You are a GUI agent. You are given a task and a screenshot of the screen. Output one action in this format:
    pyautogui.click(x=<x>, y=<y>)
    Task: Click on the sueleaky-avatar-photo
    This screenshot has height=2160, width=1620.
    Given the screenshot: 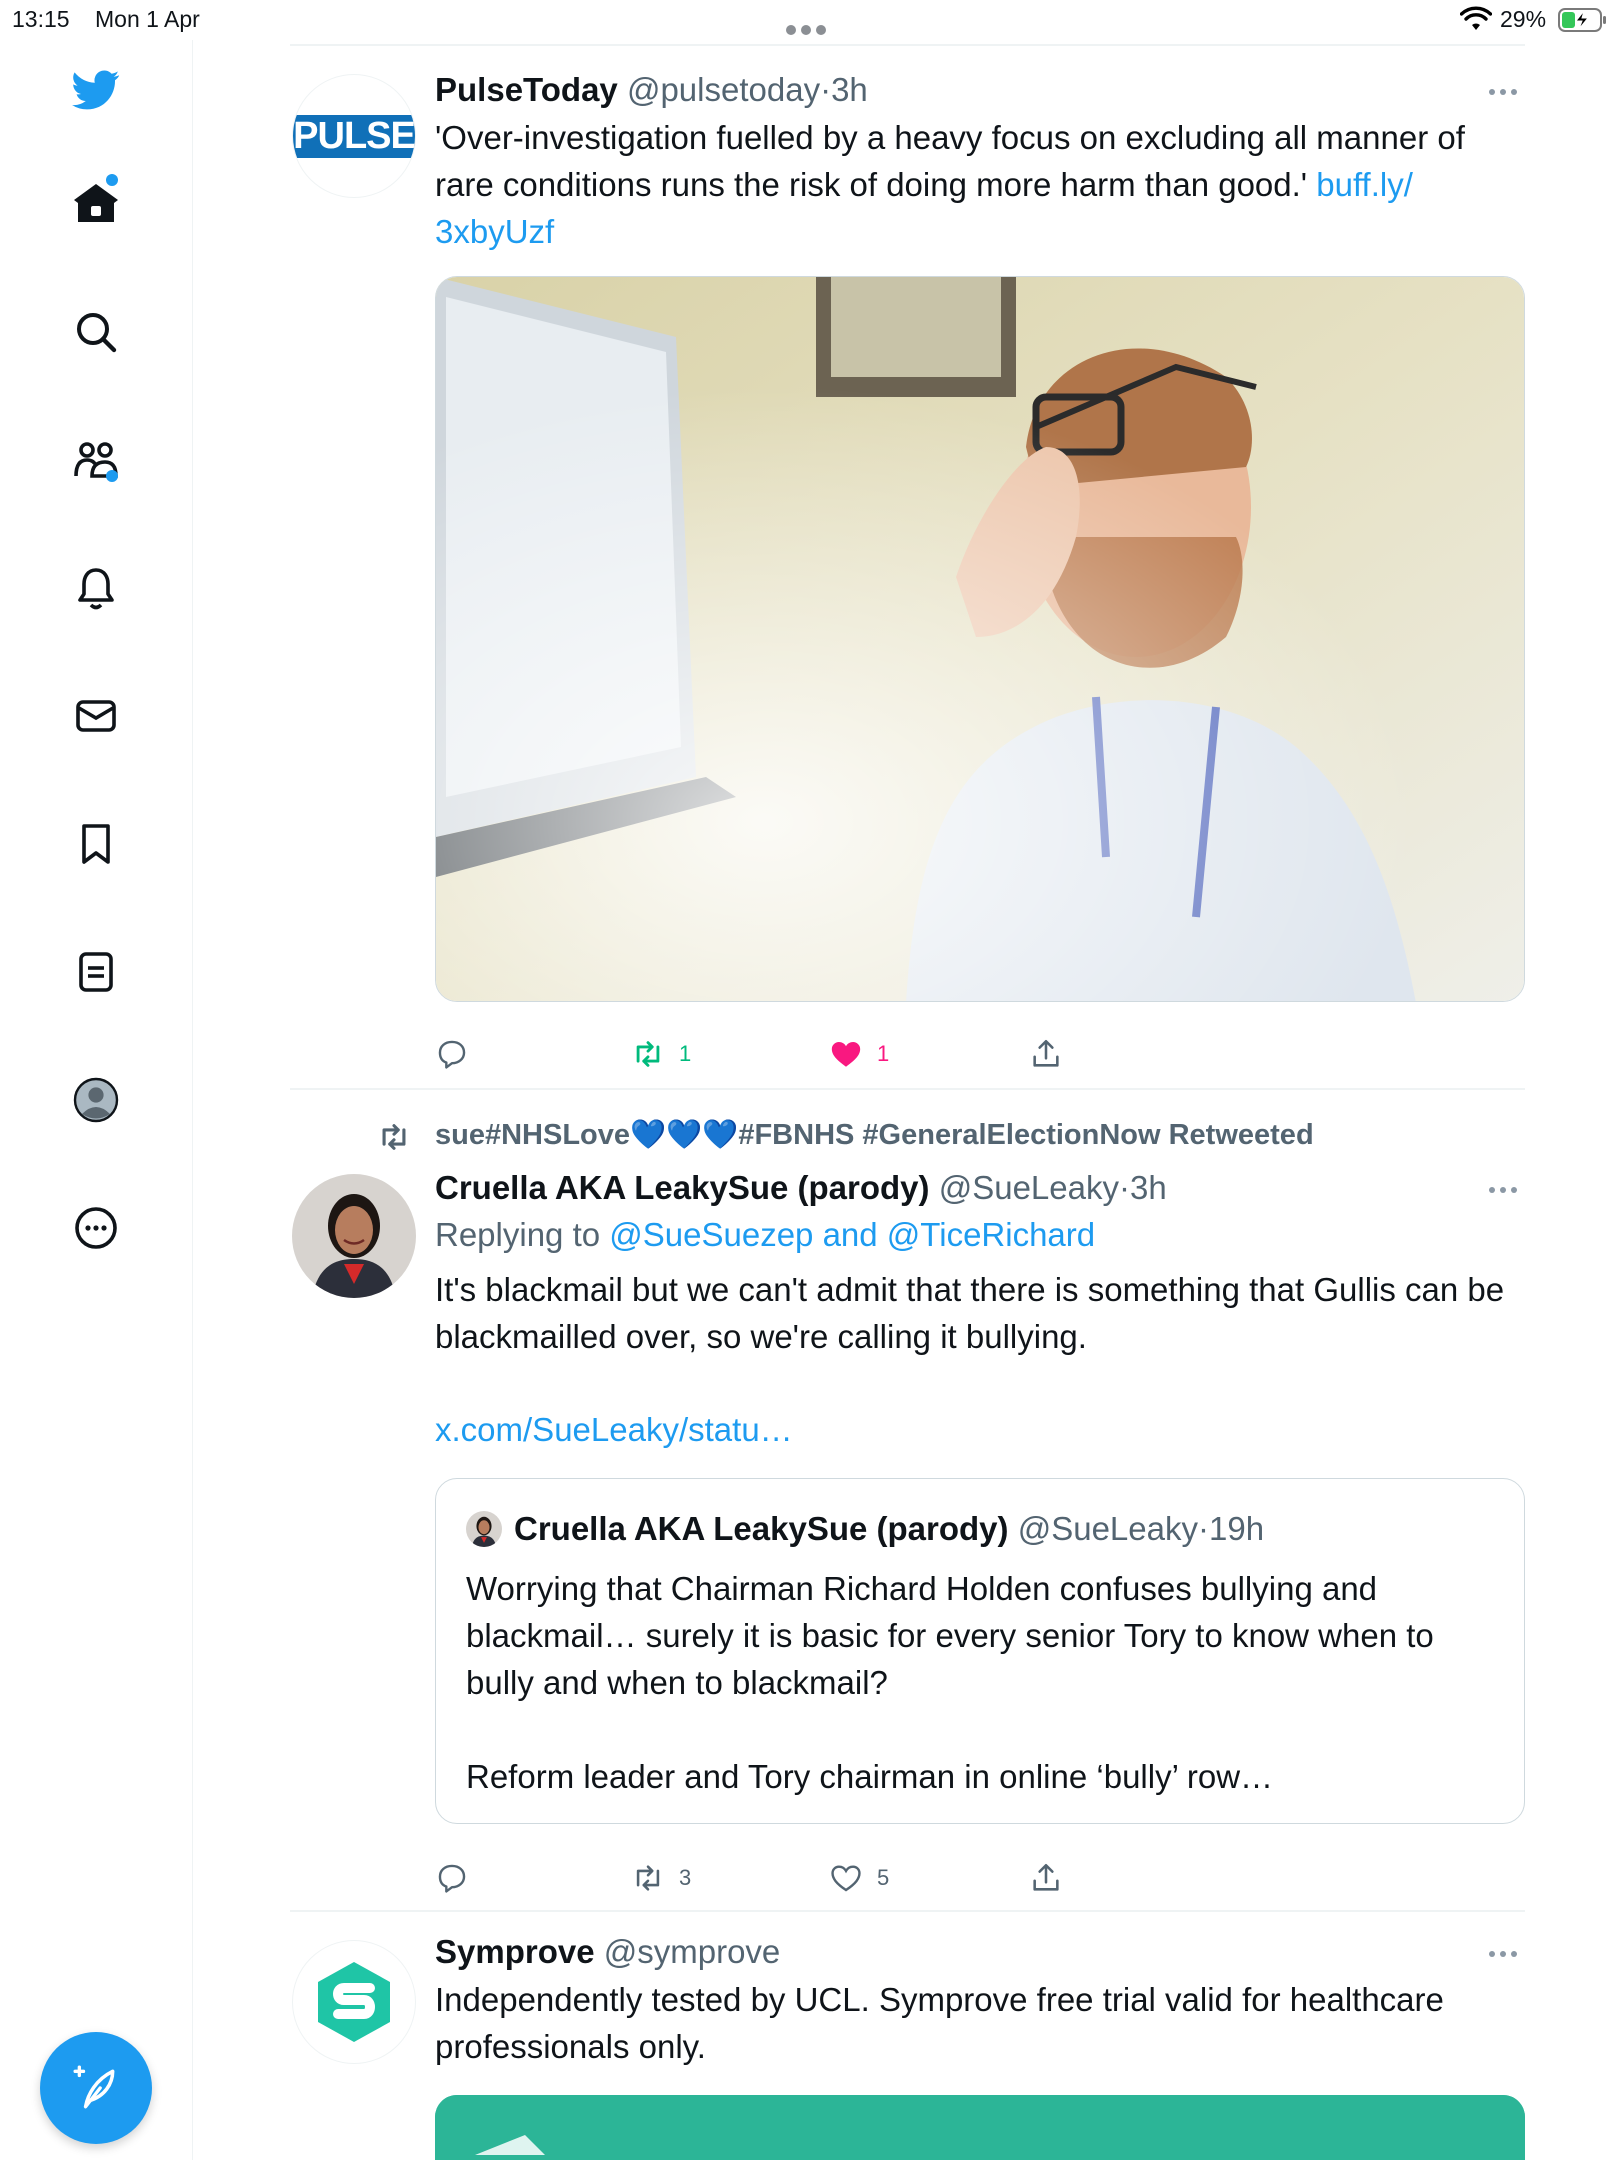 What is the action you would take?
    pyautogui.click(x=354, y=1236)
    